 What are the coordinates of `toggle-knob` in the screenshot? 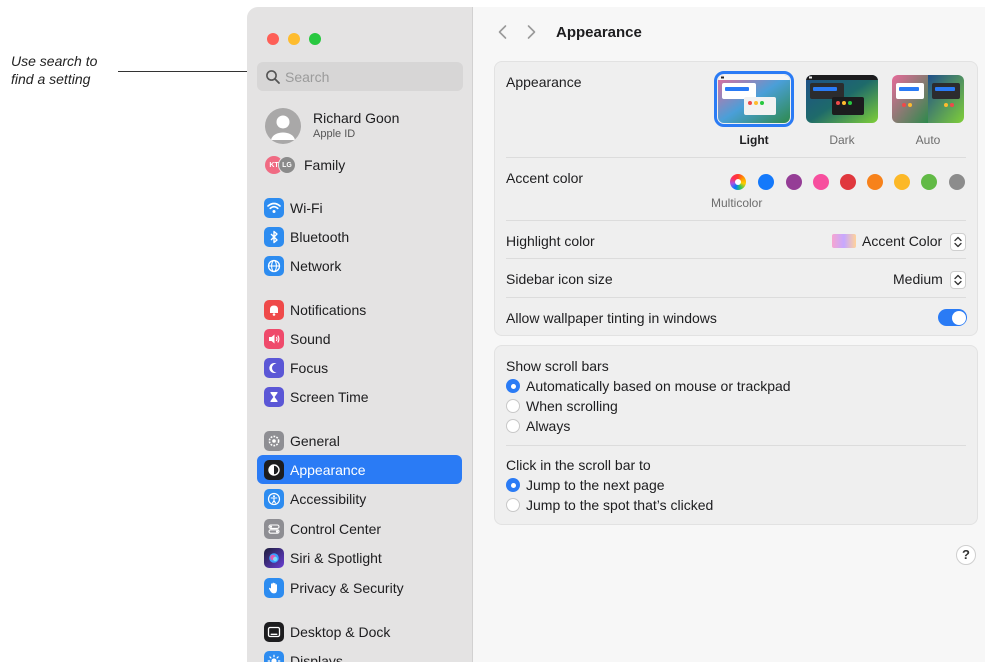 It's located at (958, 317).